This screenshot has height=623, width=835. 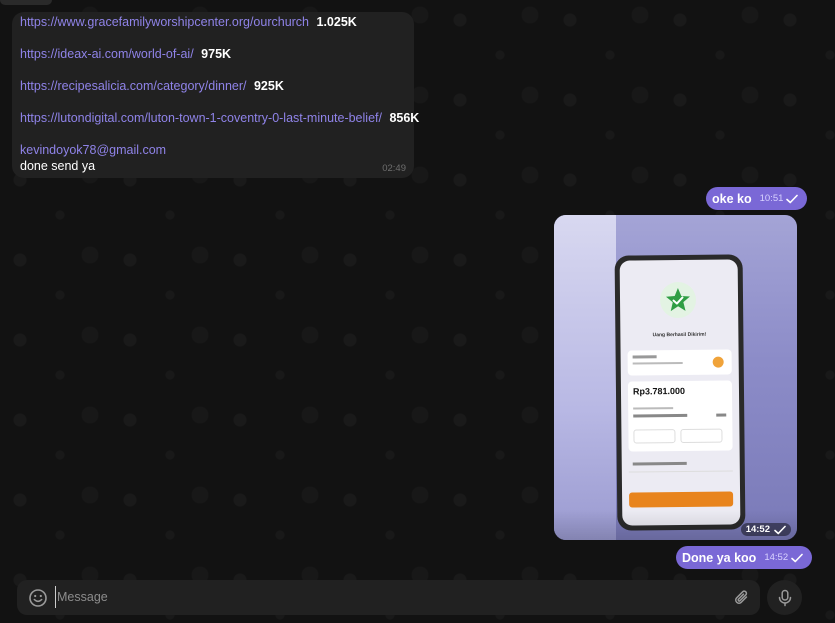 I want to click on link-count: 975K, so click(x=216, y=54).